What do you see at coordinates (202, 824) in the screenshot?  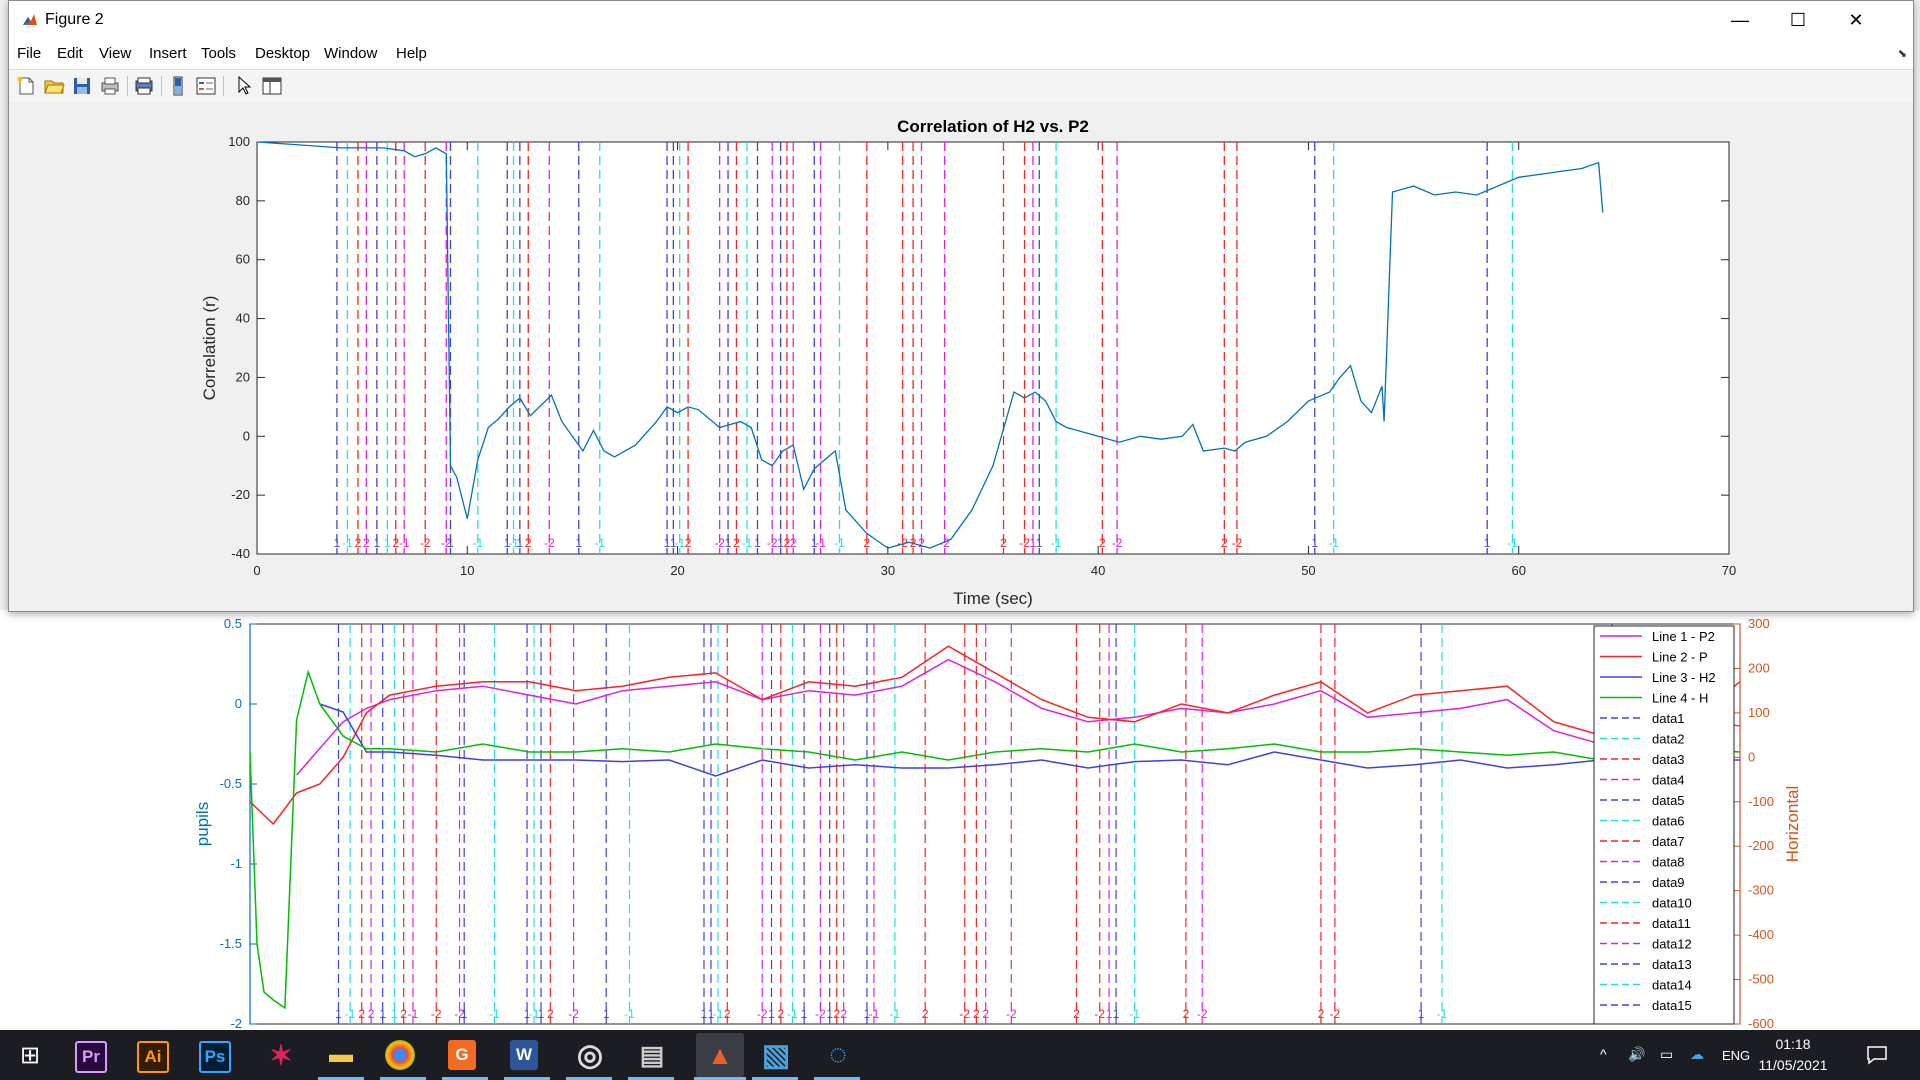 I see `left-axis-label: pupils` at bounding box center [202, 824].